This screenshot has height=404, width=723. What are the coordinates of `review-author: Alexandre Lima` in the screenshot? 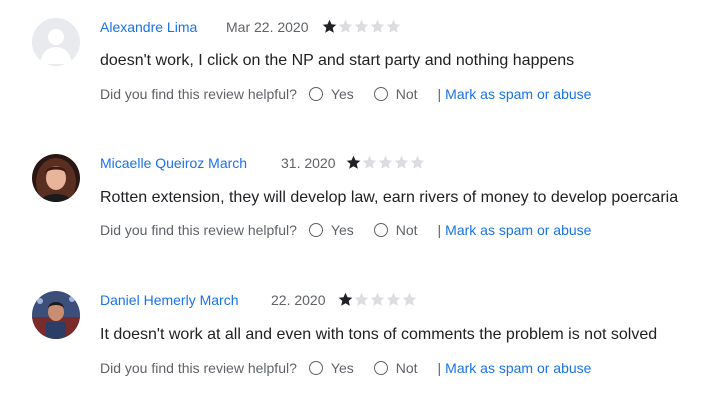 It's located at (148, 27).